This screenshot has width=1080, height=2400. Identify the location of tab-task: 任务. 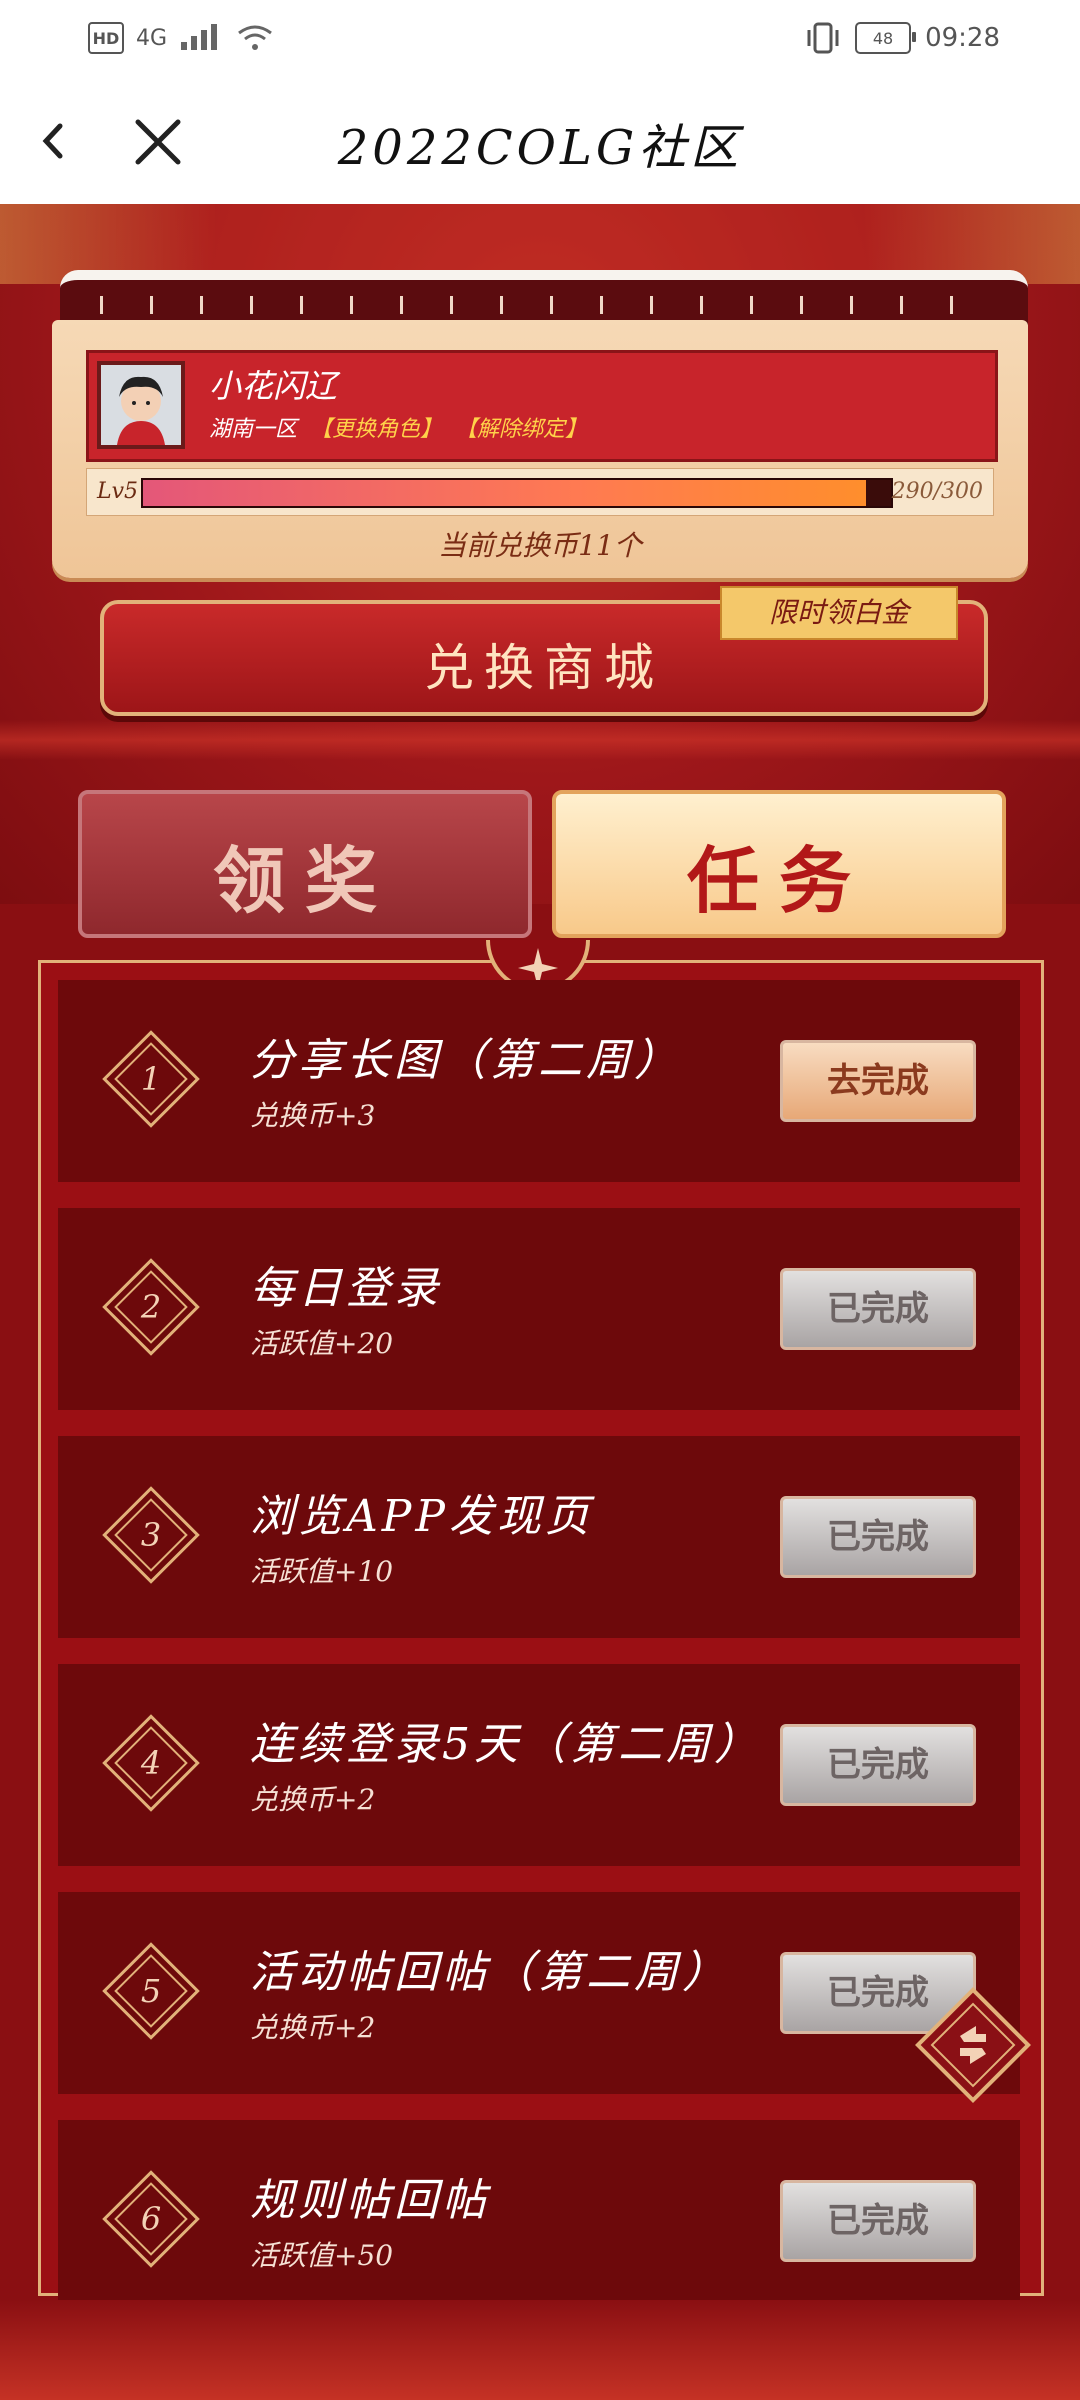
(779, 864).